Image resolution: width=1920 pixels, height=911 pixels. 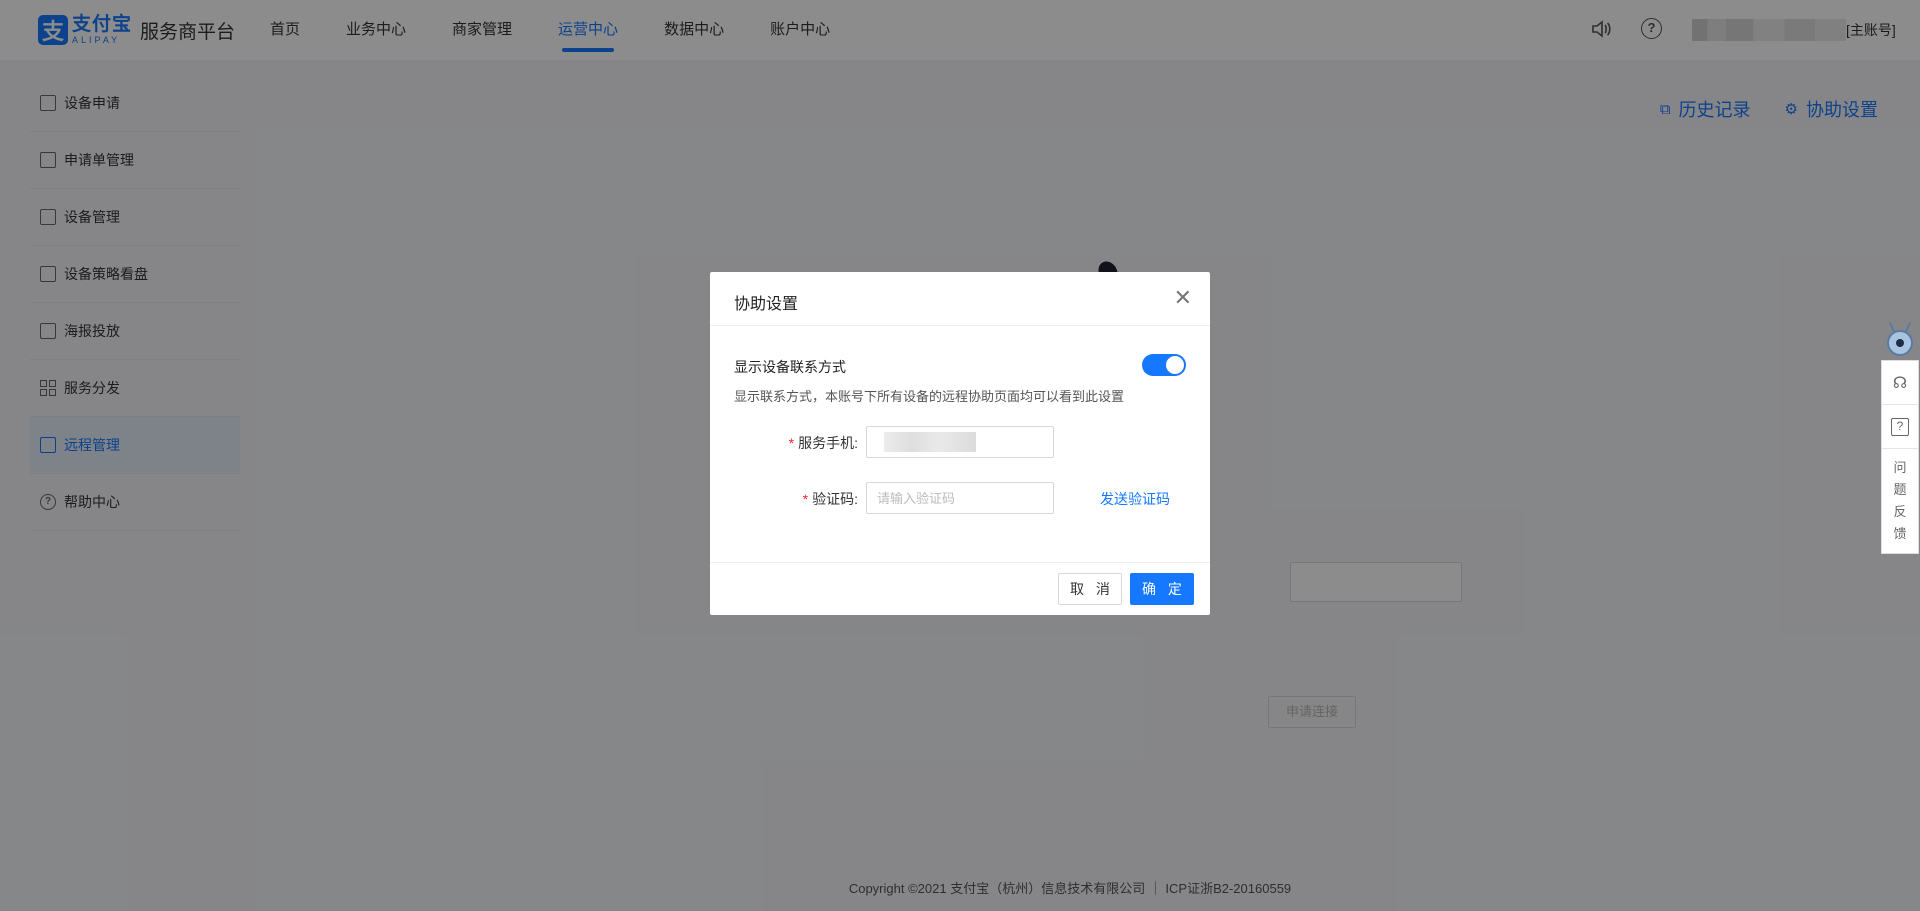 What do you see at coordinates (823, 443) in the screenshot?
I see `phone-label: * 服务手机:` at bounding box center [823, 443].